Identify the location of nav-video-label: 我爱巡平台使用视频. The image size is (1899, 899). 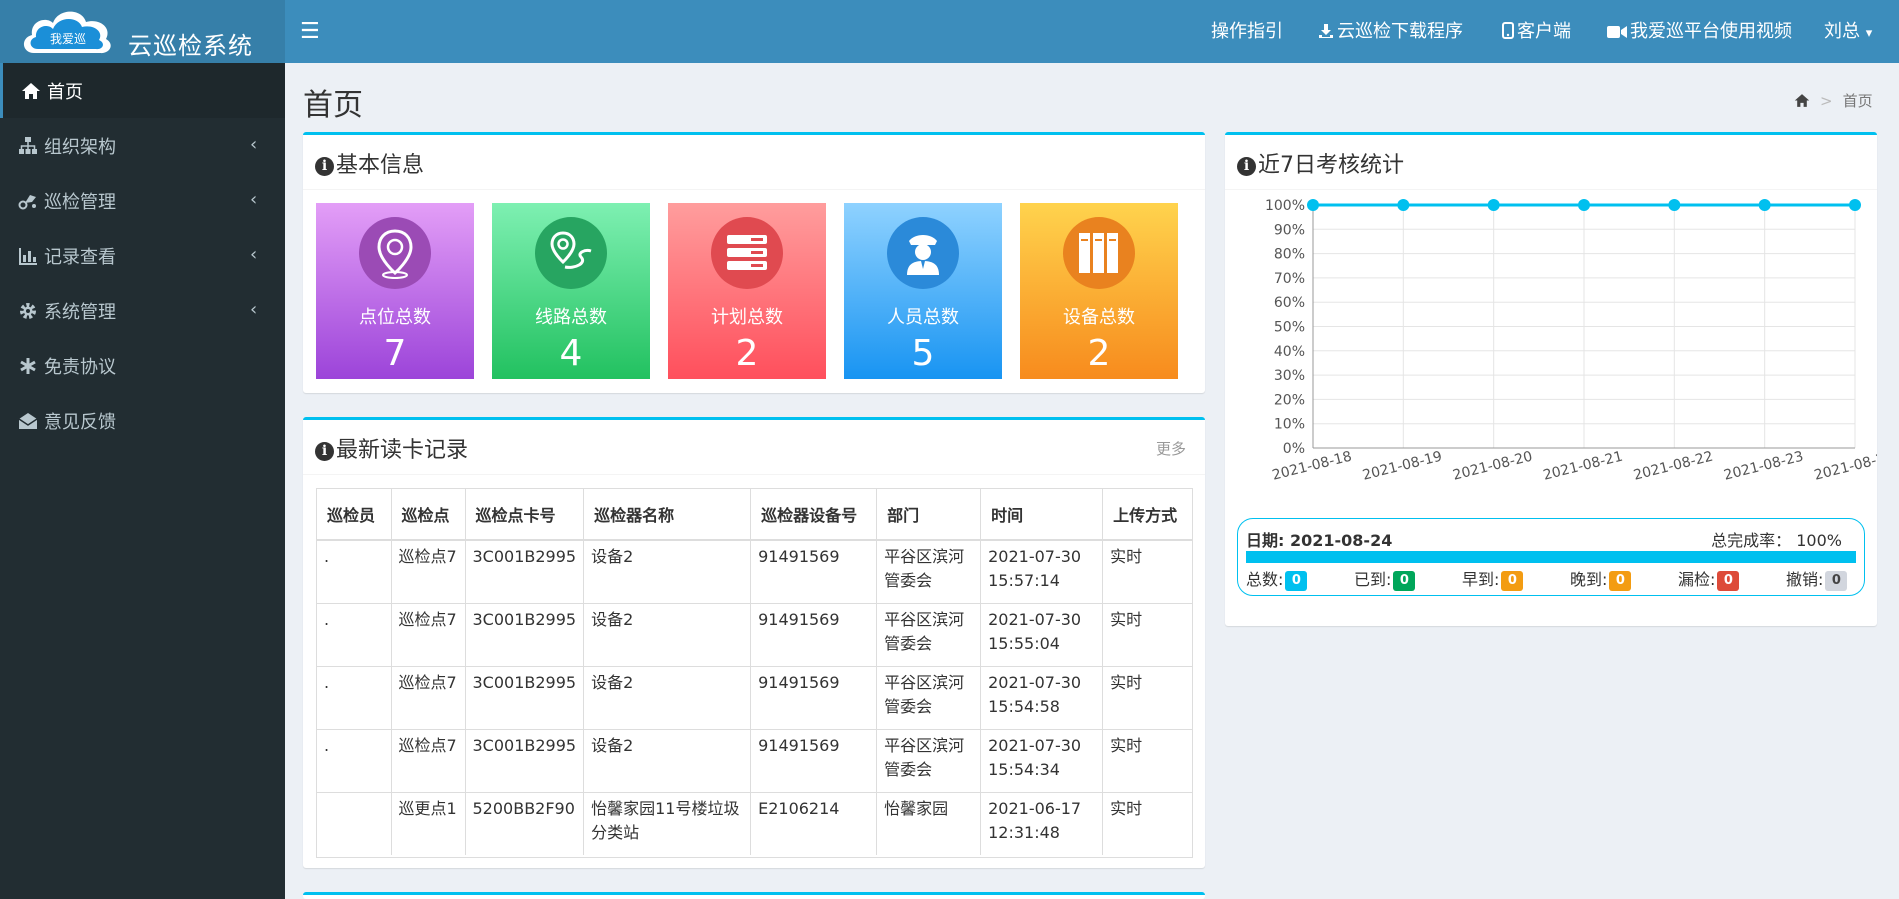
(1711, 31).